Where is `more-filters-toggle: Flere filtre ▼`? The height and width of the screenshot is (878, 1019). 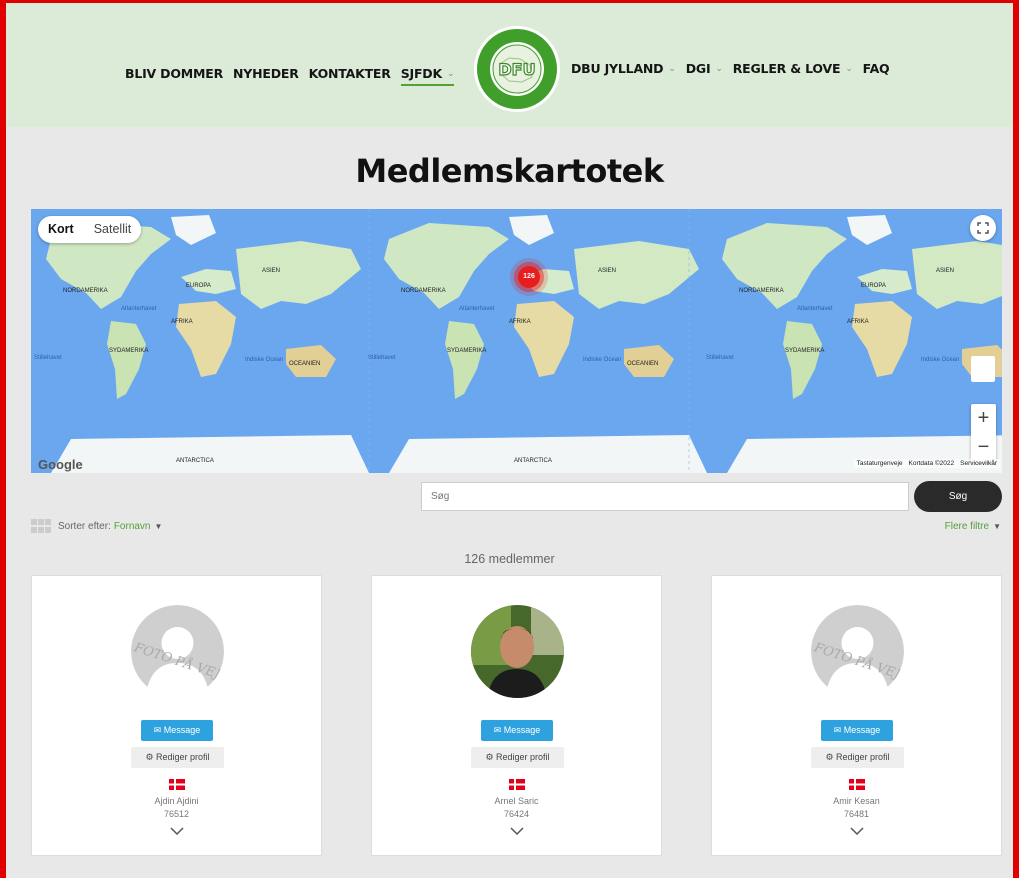
more-filters-toggle: Flere filtre ▼ is located at coordinates (973, 526).